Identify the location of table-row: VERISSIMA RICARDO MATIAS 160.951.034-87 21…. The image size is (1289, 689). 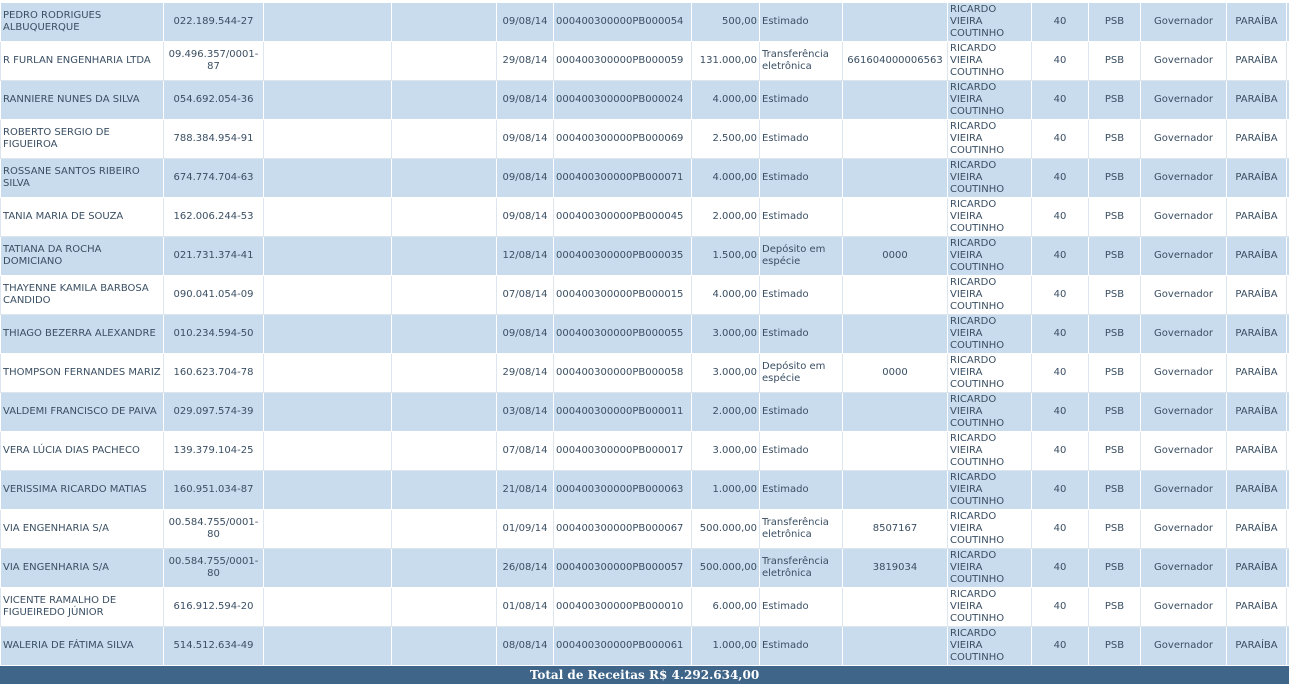
(644, 490).